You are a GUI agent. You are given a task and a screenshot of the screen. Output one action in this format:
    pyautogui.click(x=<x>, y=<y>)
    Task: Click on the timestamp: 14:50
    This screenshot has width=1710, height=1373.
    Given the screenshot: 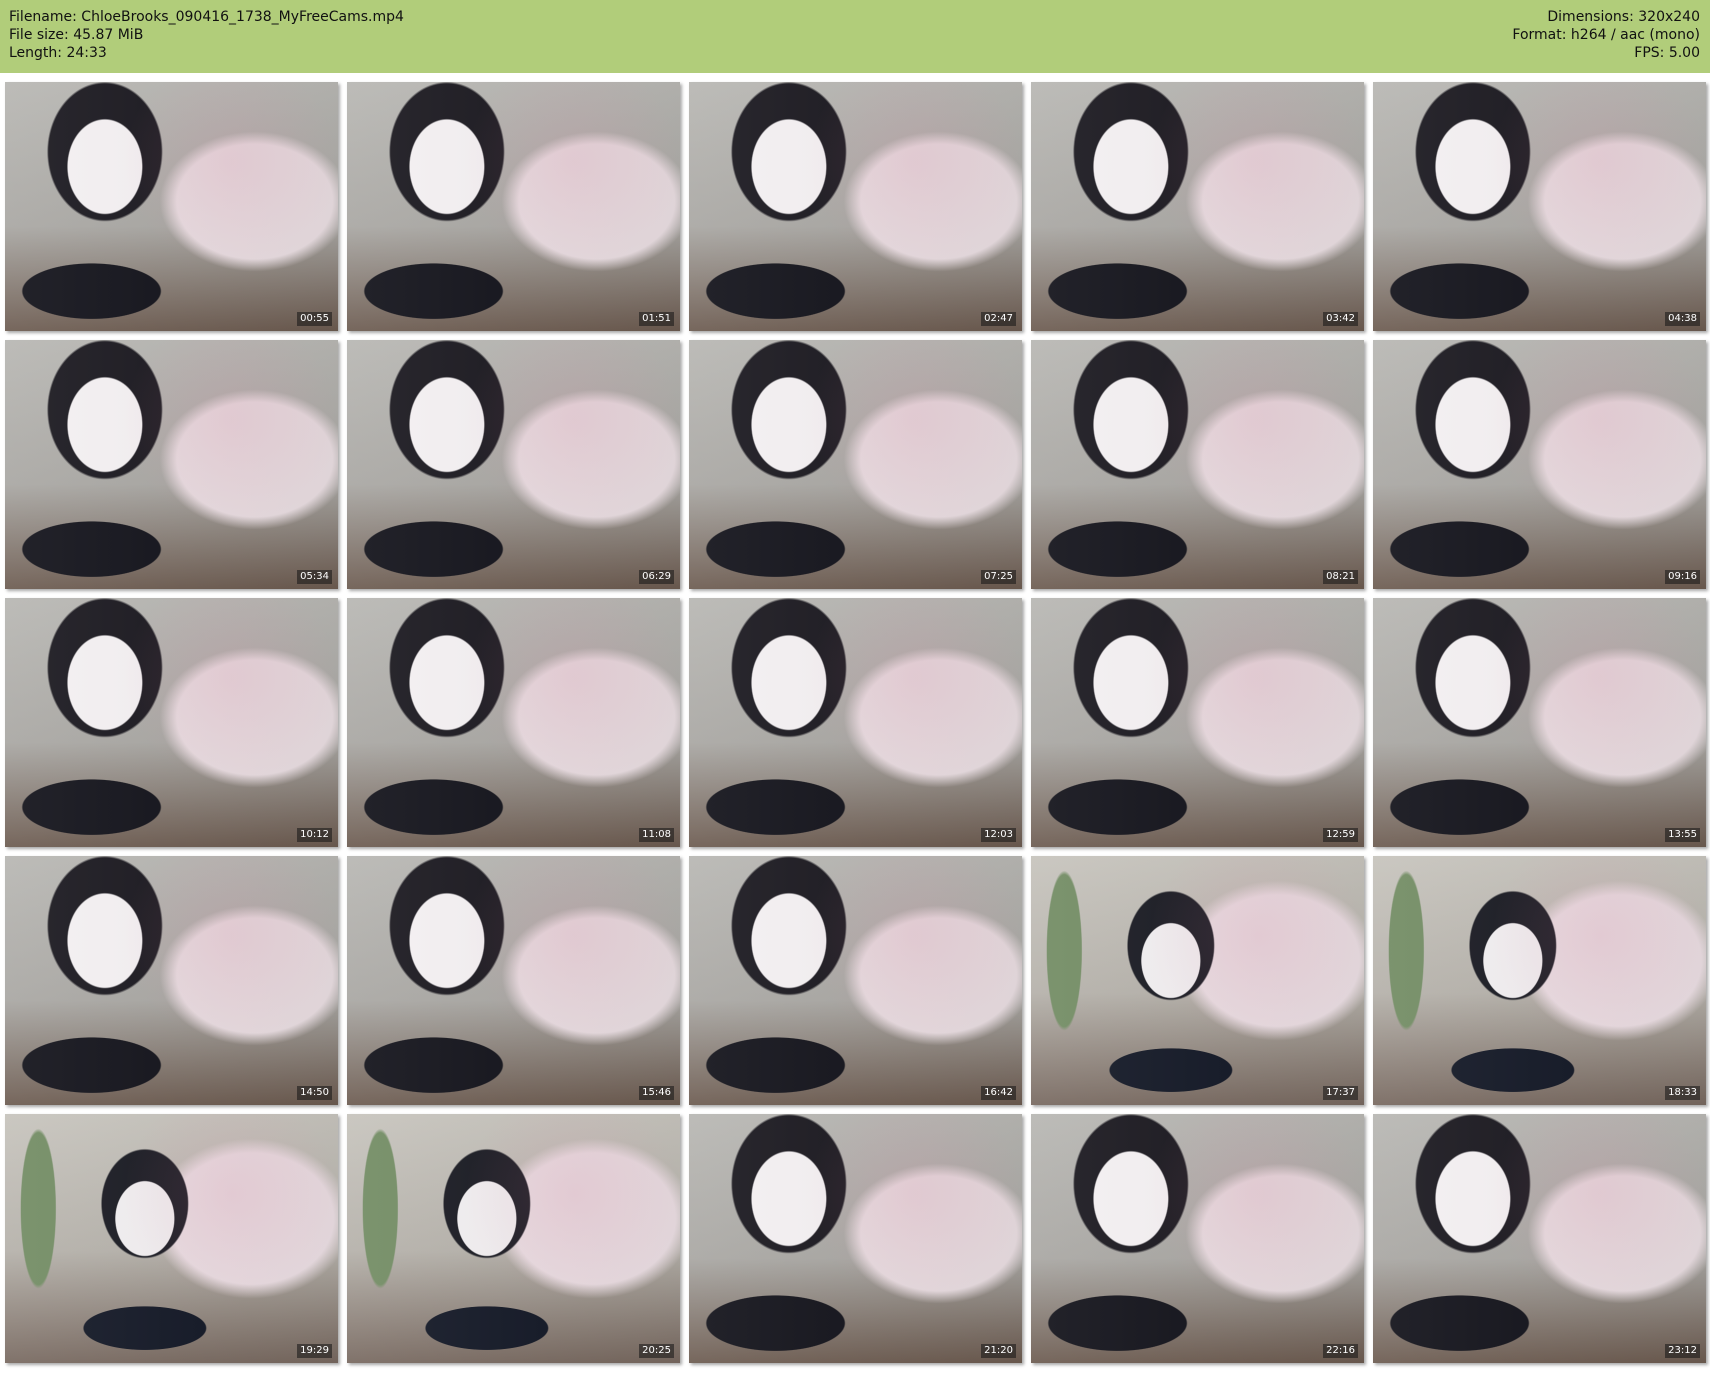 What is the action you would take?
    pyautogui.click(x=314, y=1093)
    